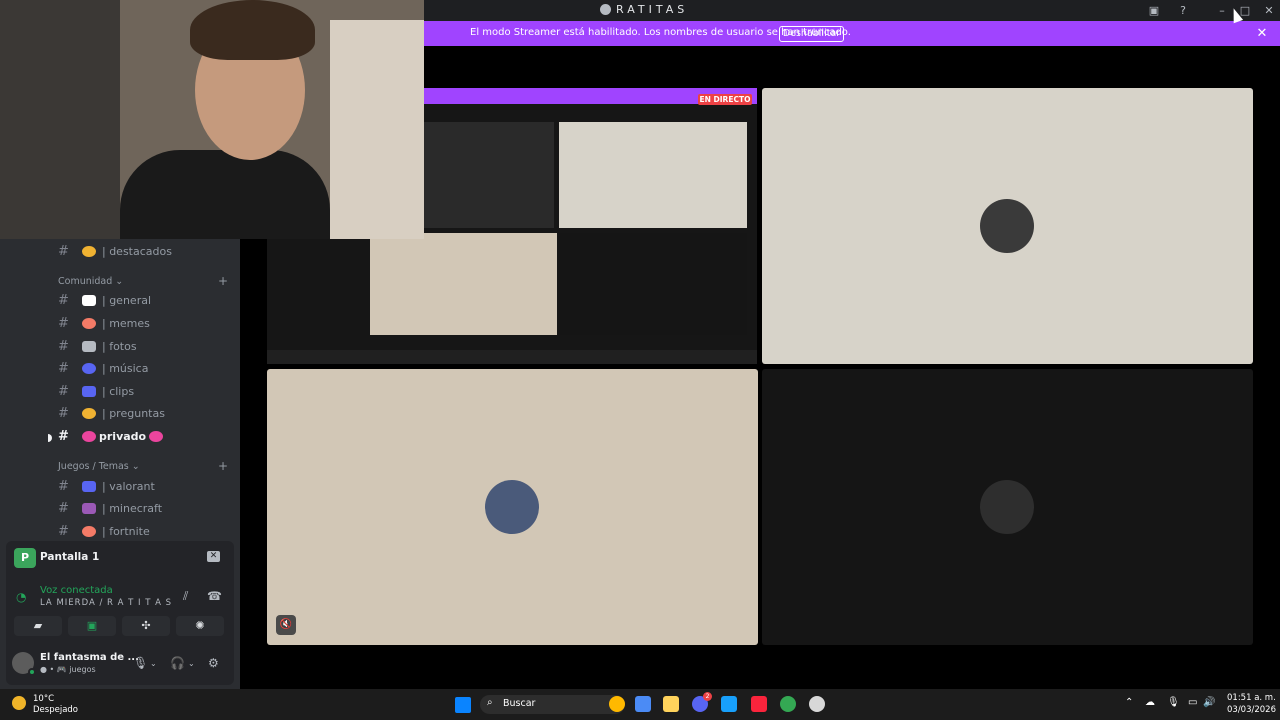  Describe the element at coordinates (225, 194) in the screenshot. I see `person-shirt` at that location.